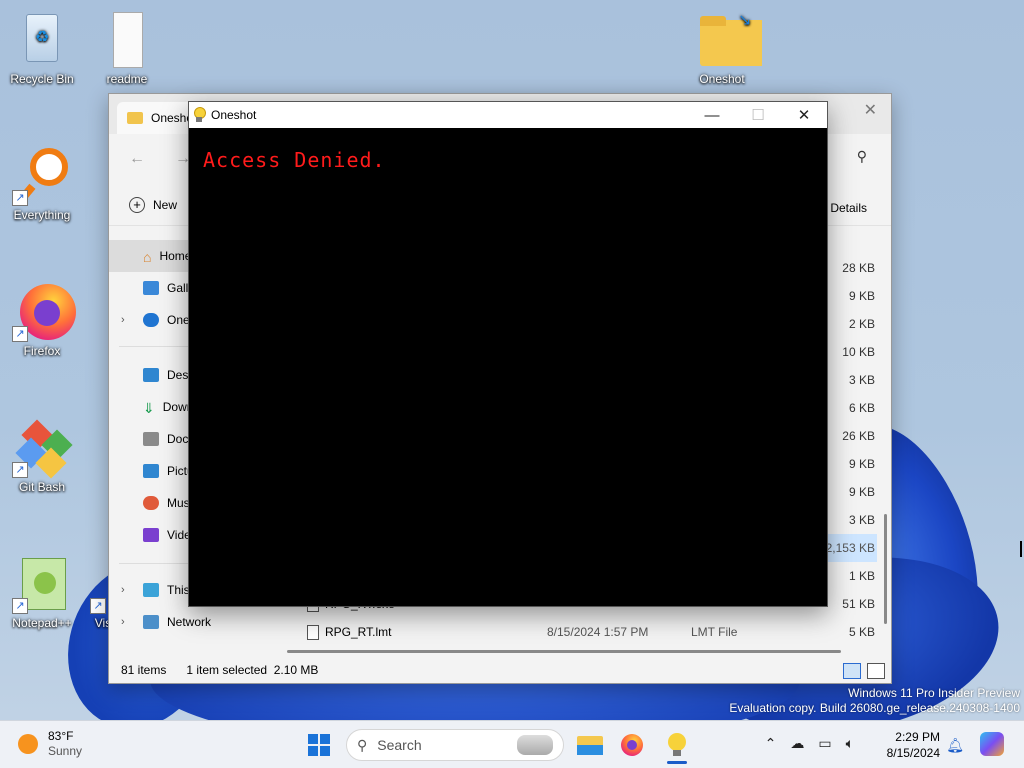 This screenshot has width=1024, height=768. Describe the element at coordinates (809, 743) in the screenshot. I see `system-tray: ⌃ ☁ ▭ 🔈︎` at that location.